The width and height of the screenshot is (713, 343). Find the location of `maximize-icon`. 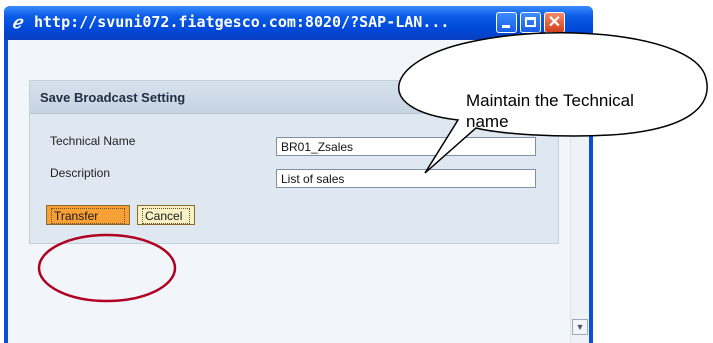

maximize-icon is located at coordinates (530, 22).